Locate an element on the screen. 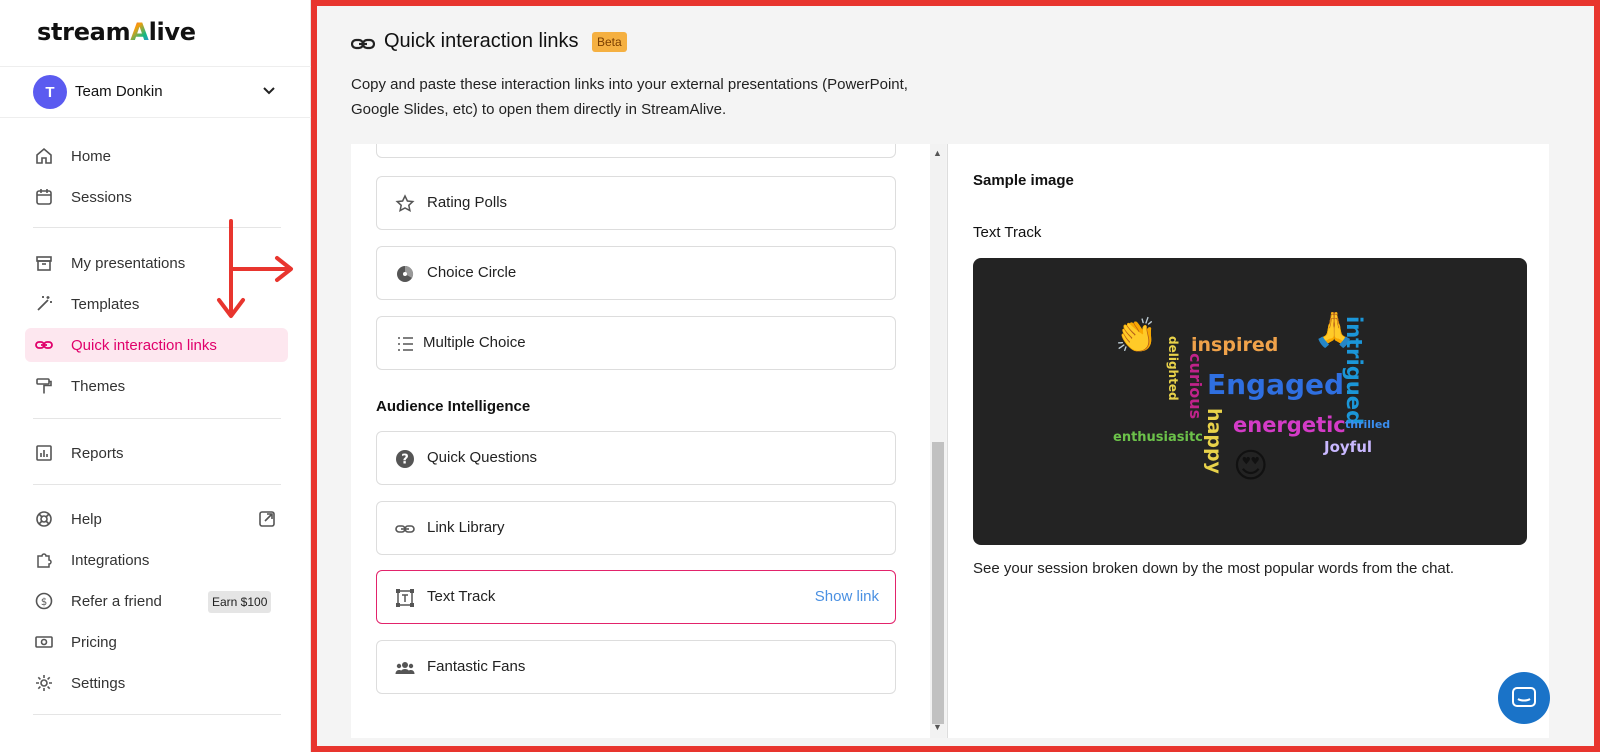  sidebar-item-pricing: Pricing is located at coordinates (156, 642).